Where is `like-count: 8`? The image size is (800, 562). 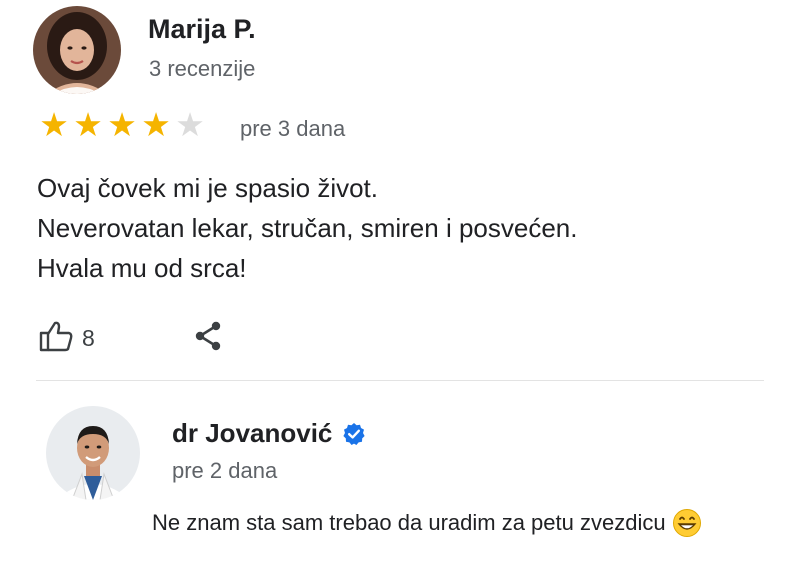
like-count: 8 is located at coordinates (88, 338).